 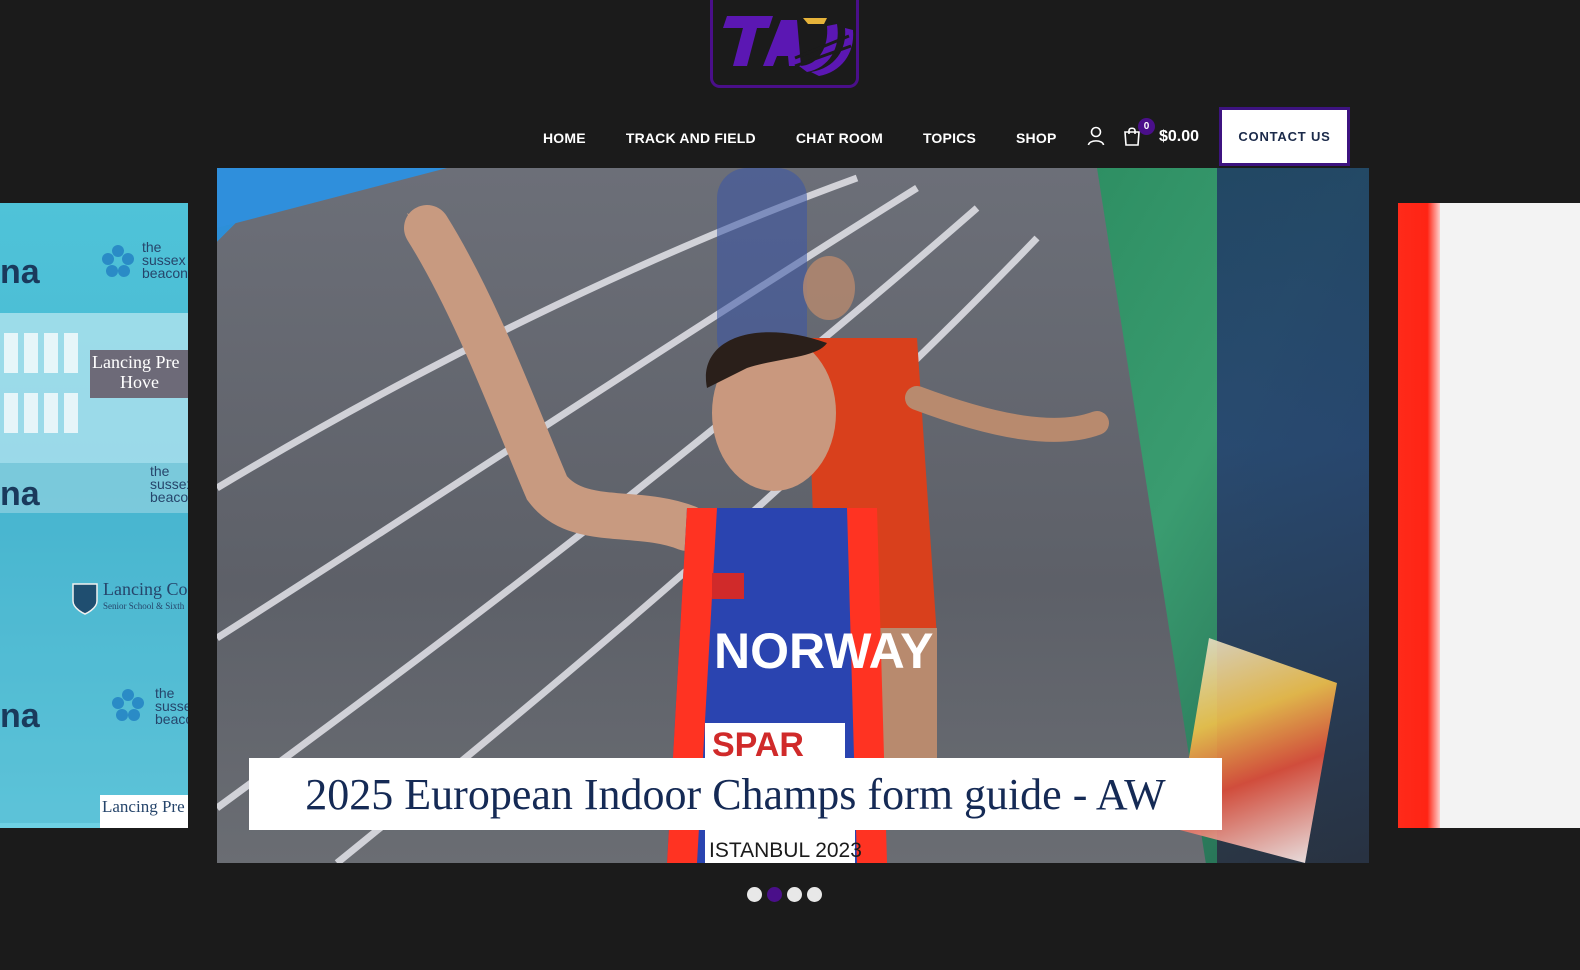 I want to click on nav-track-and-field: TRACK AND FIELD, so click(x=691, y=138).